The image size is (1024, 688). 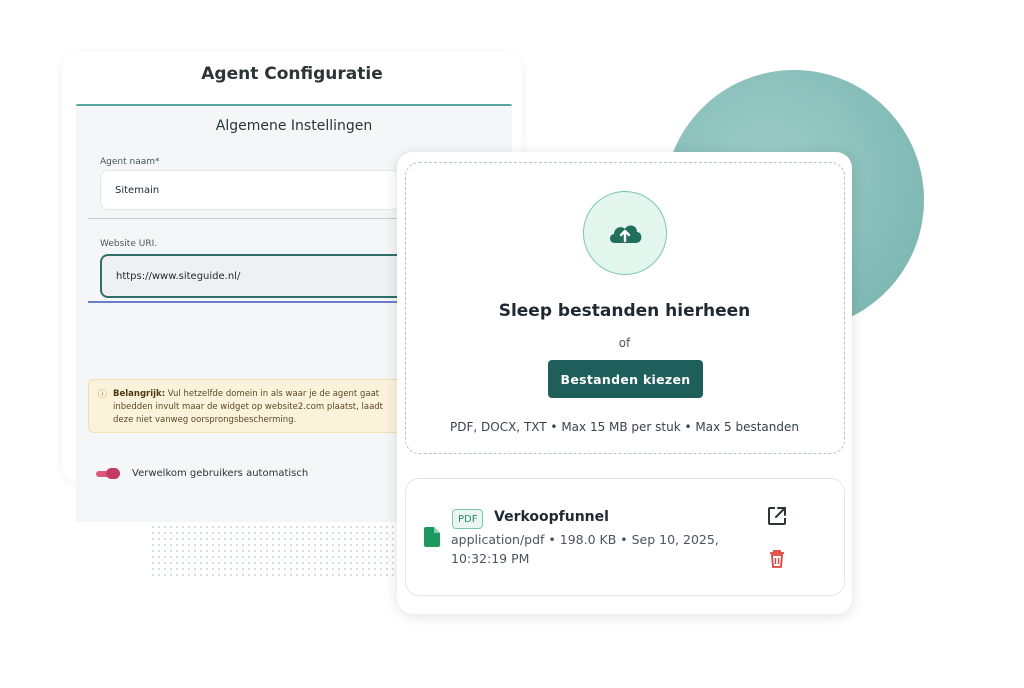 I want to click on website-uri-label: Website URI., so click(x=129, y=244).